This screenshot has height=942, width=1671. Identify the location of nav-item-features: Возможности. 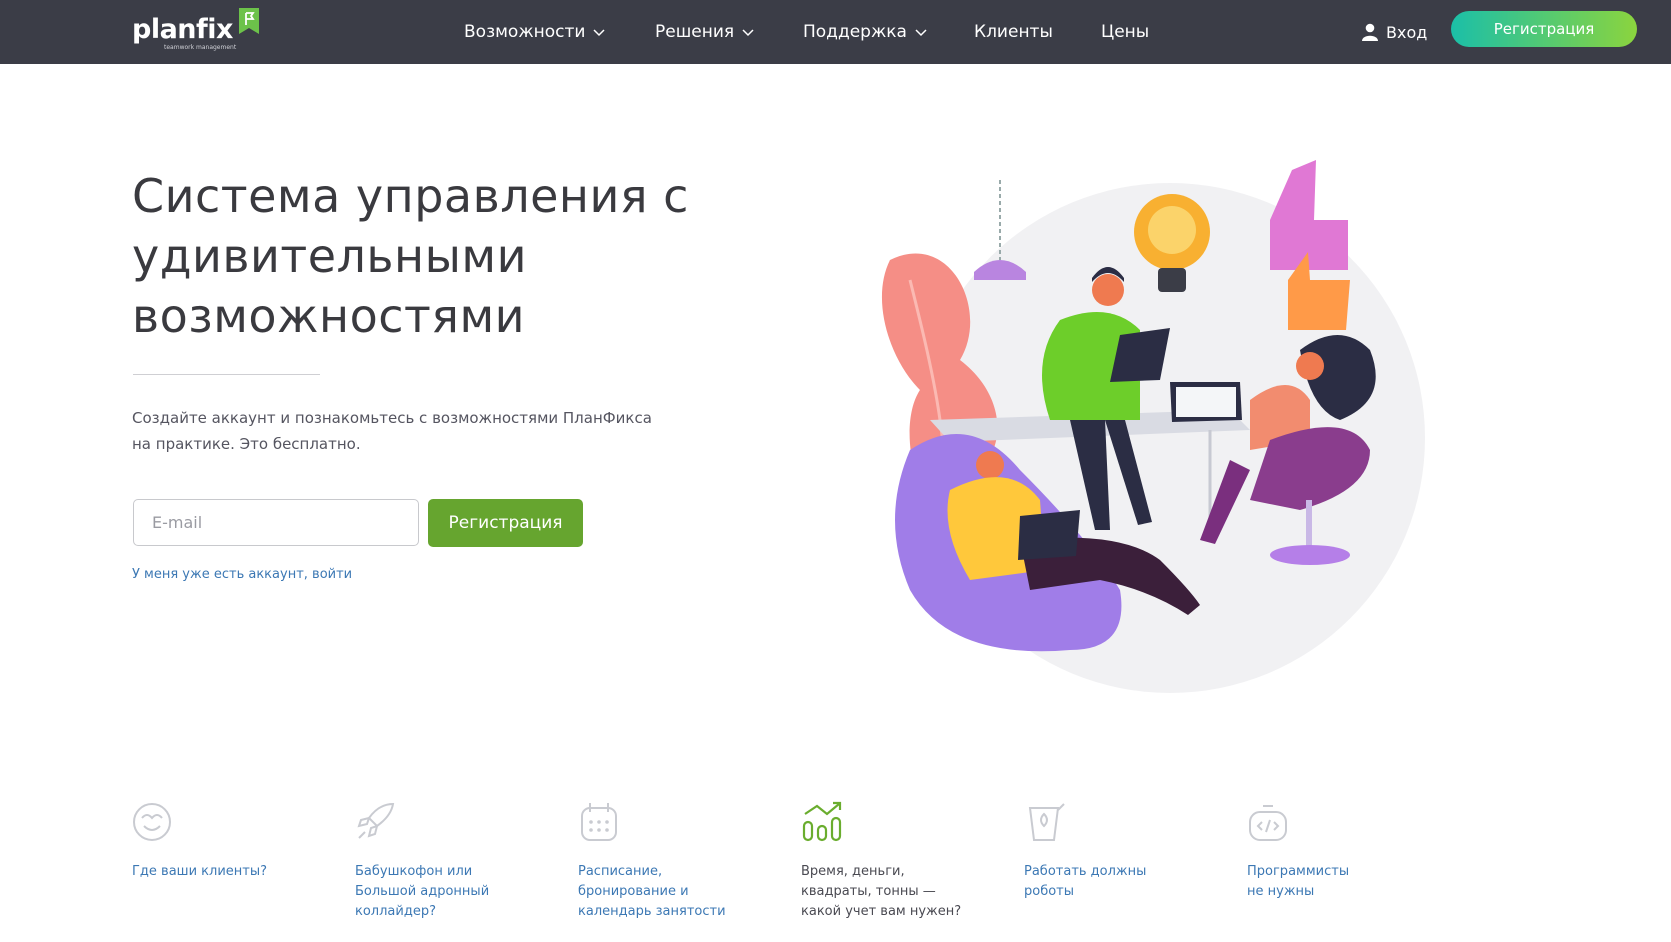
(534, 32).